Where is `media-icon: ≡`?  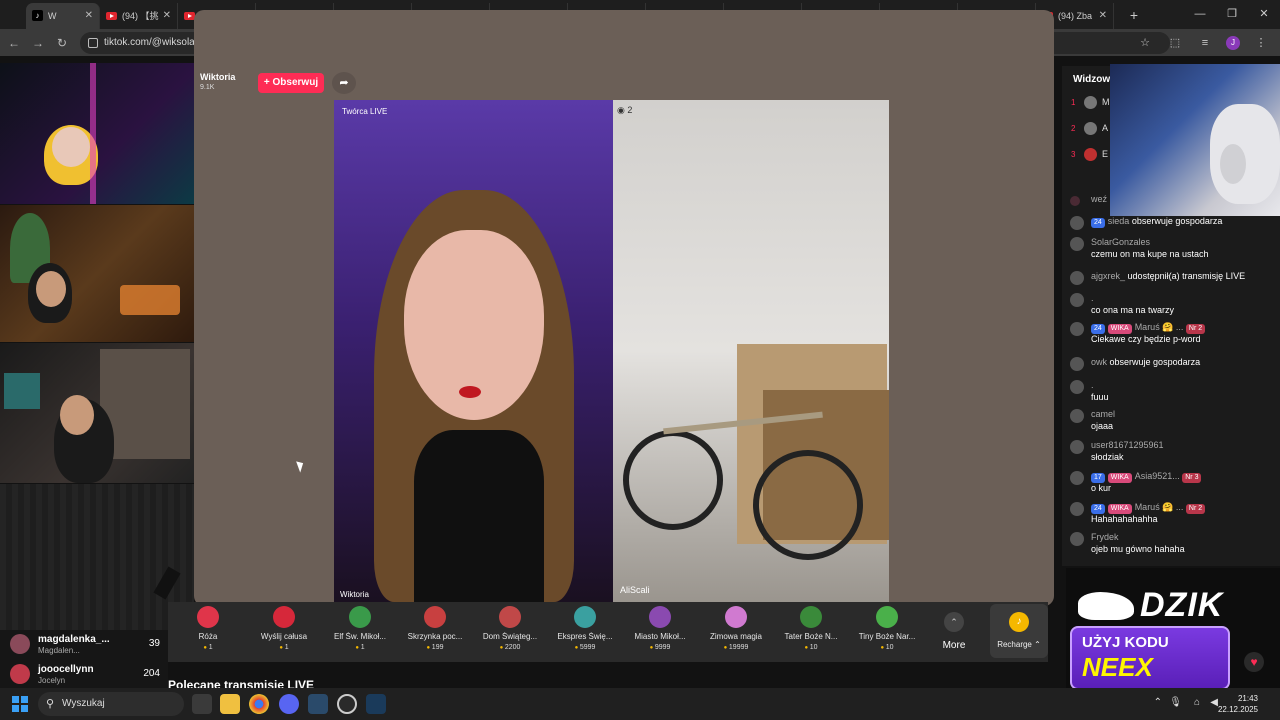
media-icon: ≡ is located at coordinates (1205, 43).